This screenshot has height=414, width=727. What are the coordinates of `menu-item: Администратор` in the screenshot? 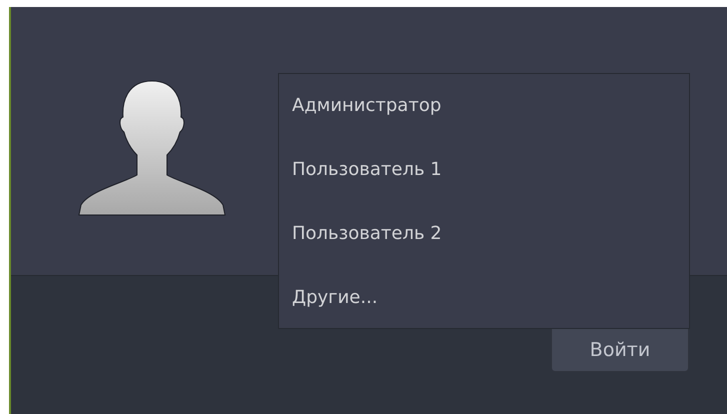 It's located at (490, 106).